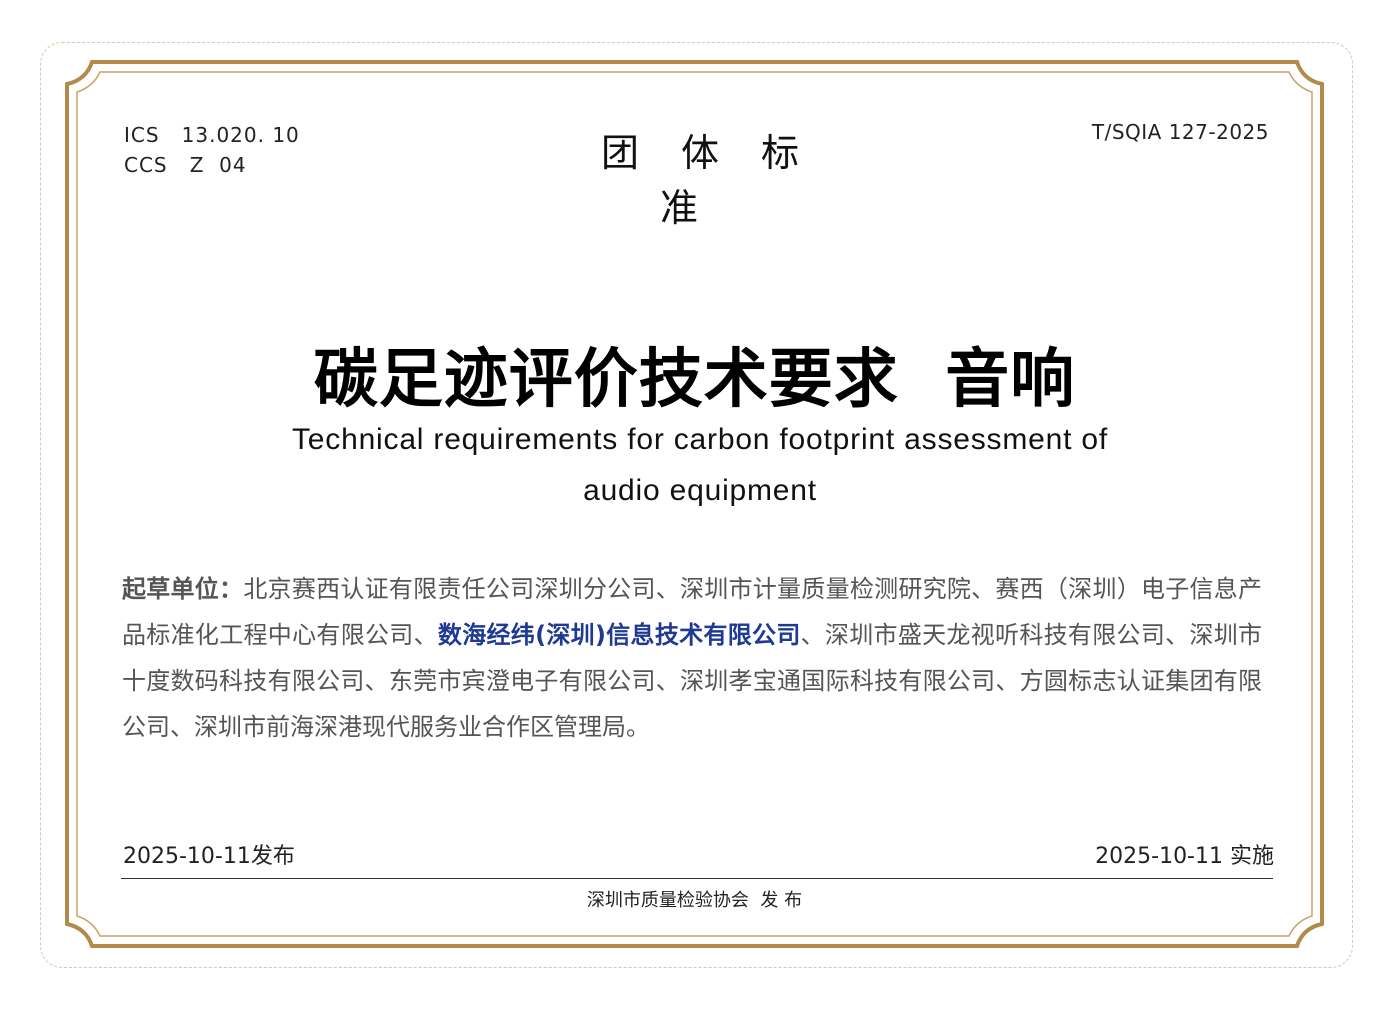  I want to click on ccs-label: CCS, so click(146, 165).